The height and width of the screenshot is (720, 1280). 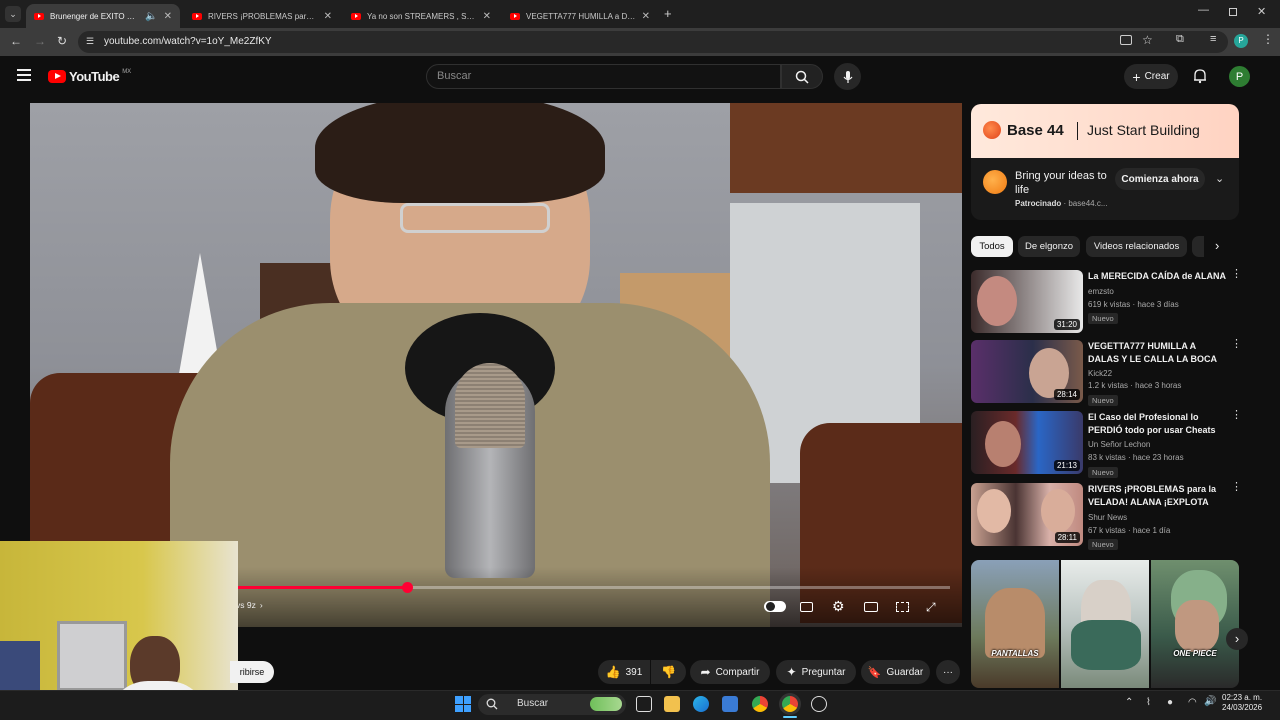 I want to click on autoplay-toggle, so click(x=775, y=606).